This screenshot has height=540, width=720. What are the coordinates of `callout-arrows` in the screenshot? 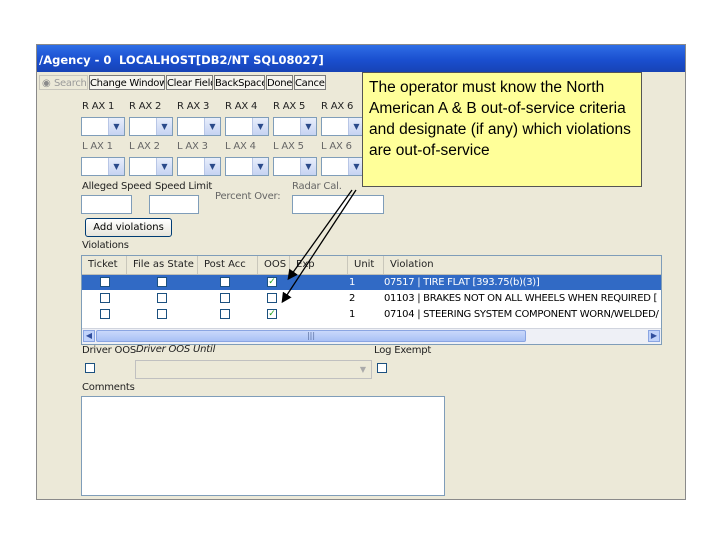 It's located at (319, 246).